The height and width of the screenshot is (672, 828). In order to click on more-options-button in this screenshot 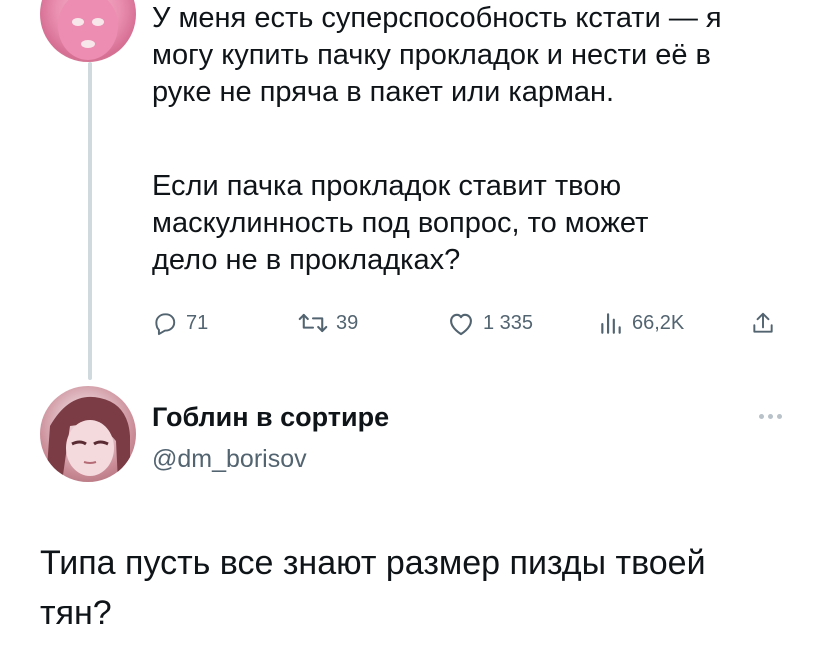, I will do `click(770, 416)`.